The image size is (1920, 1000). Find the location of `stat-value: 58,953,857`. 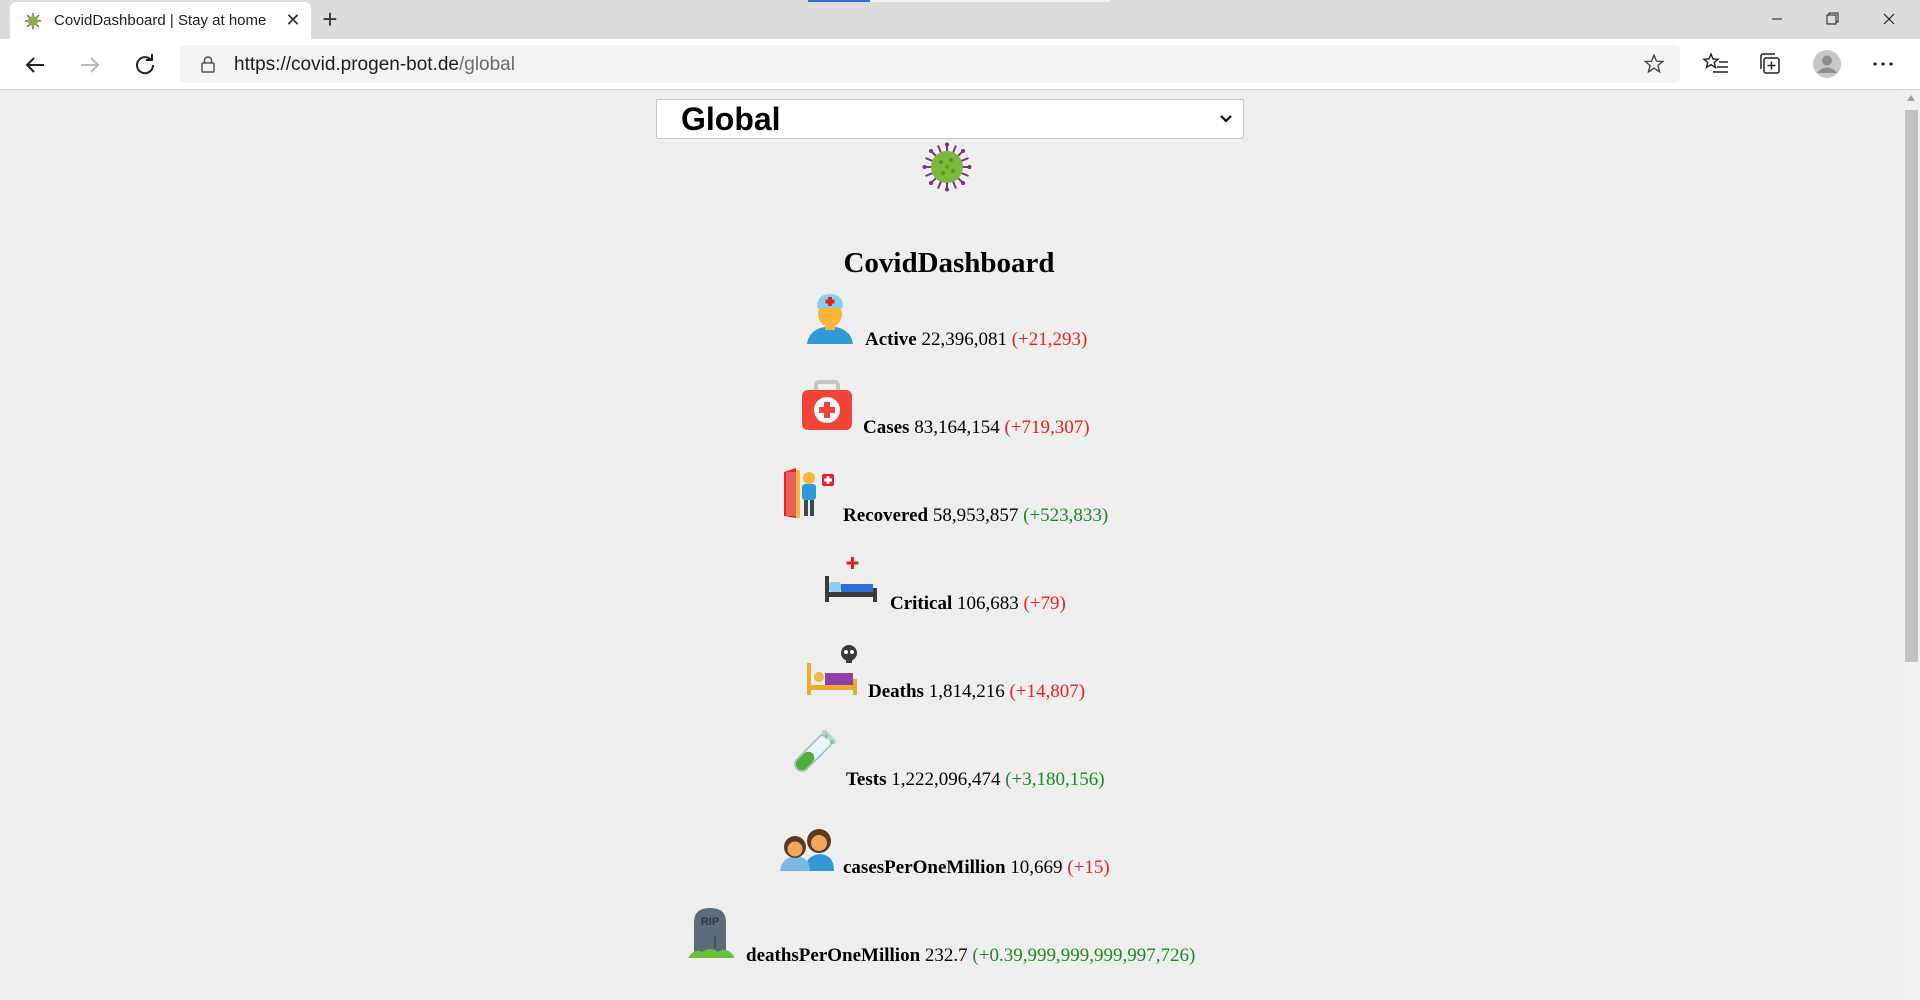

stat-value: 58,953,857 is located at coordinates (975, 515).